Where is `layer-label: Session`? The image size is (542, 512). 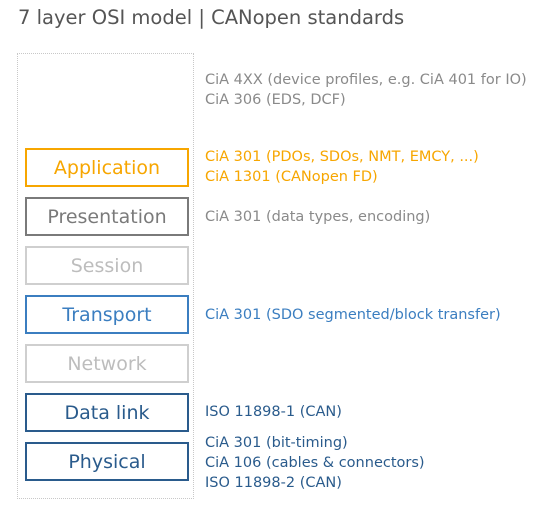 layer-label: Session is located at coordinates (107, 265).